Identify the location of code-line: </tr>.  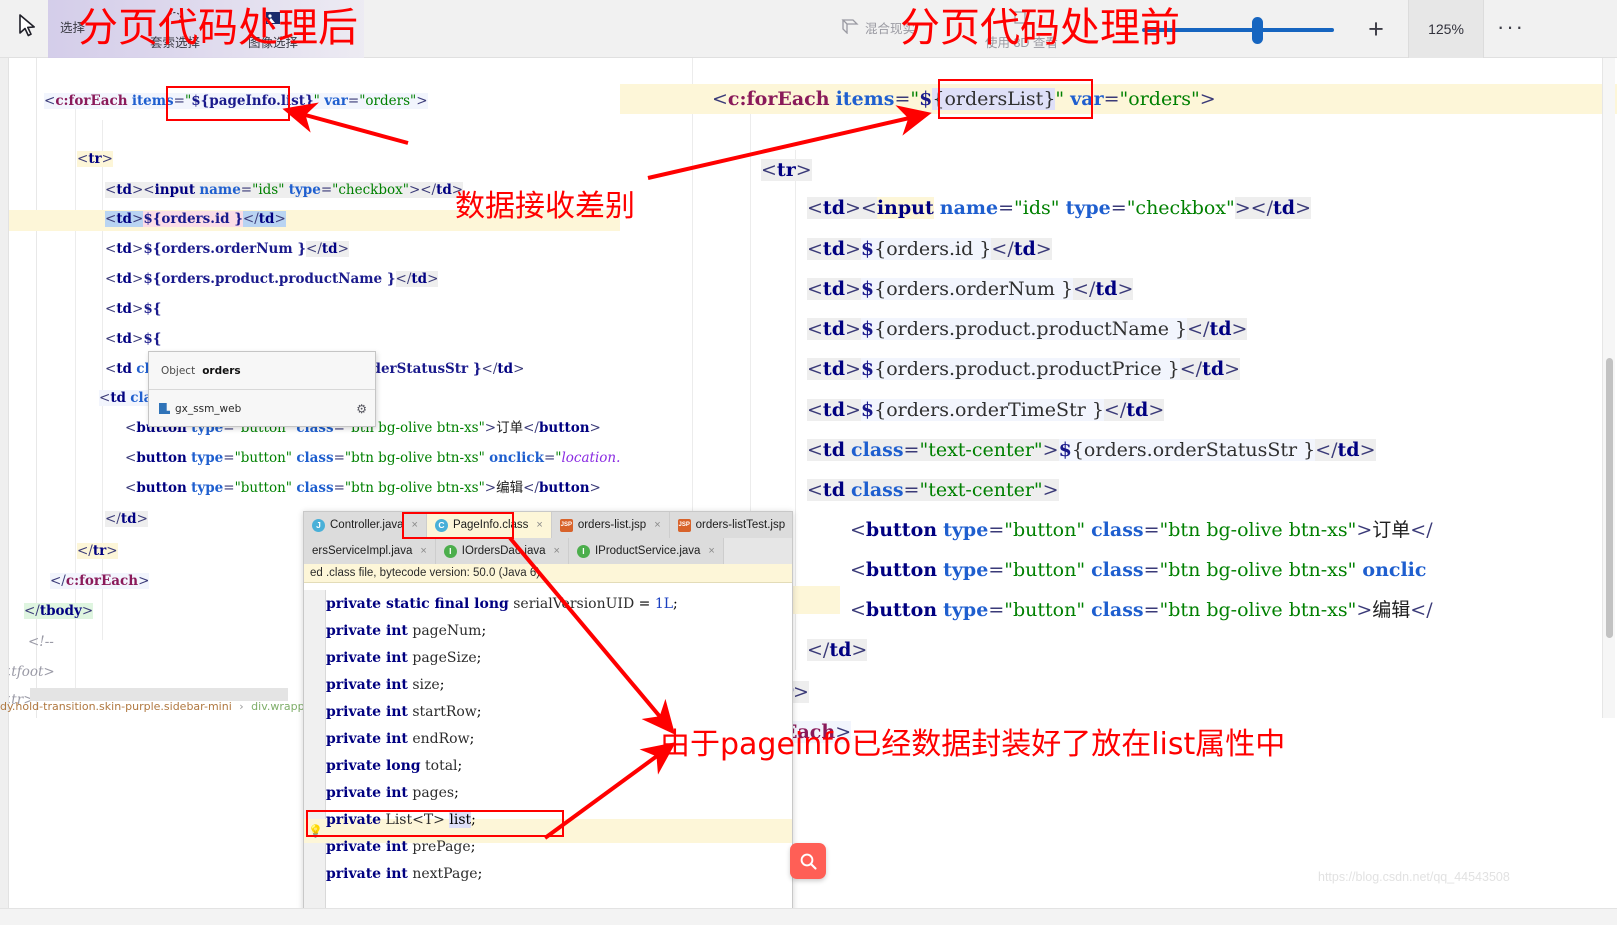
(97, 551).